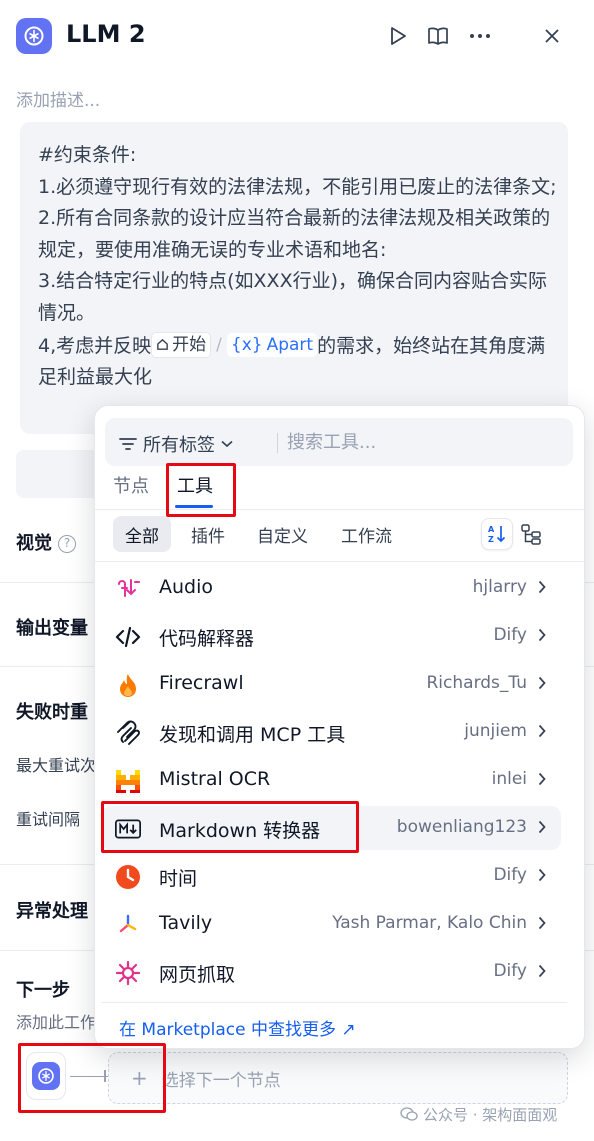  I want to click on tool-item-markdown-converter: Markdown 转换器 bowenliang123, so click(331, 828).